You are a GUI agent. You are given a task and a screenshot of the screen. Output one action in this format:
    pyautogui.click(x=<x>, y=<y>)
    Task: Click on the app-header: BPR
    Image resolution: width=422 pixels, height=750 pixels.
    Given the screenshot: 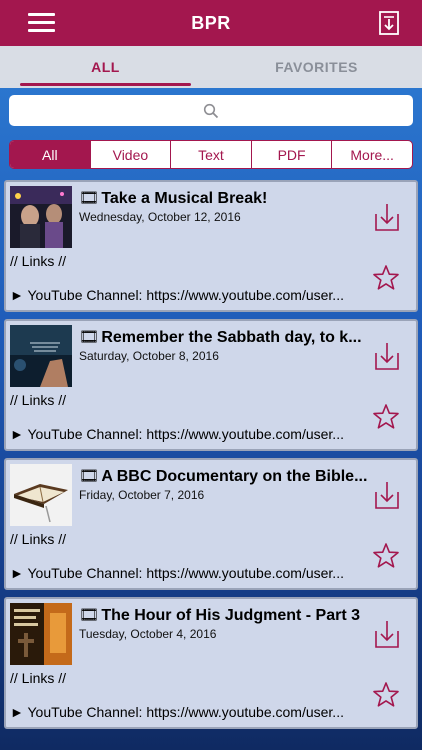 What is the action you would take?
    pyautogui.click(x=211, y=23)
    